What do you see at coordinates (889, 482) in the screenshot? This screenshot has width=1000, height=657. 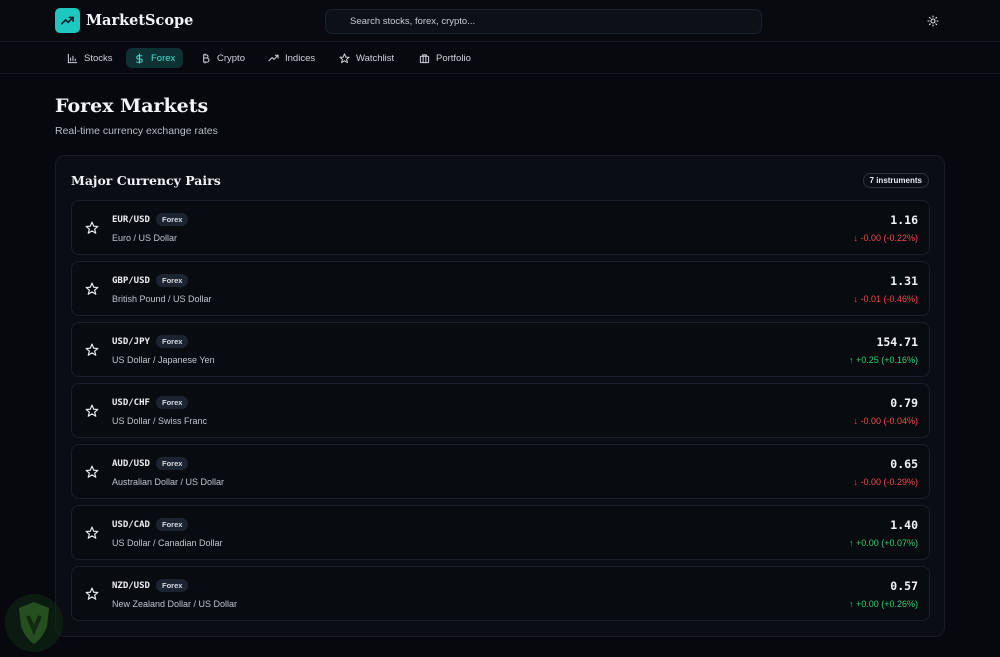 I see `change-value: -0.00 (-0.29%)` at bounding box center [889, 482].